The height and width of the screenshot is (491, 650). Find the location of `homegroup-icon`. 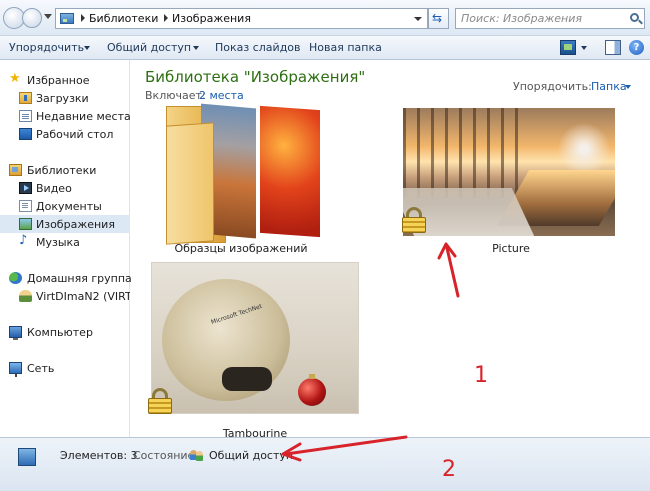

homegroup-icon is located at coordinates (15, 278).